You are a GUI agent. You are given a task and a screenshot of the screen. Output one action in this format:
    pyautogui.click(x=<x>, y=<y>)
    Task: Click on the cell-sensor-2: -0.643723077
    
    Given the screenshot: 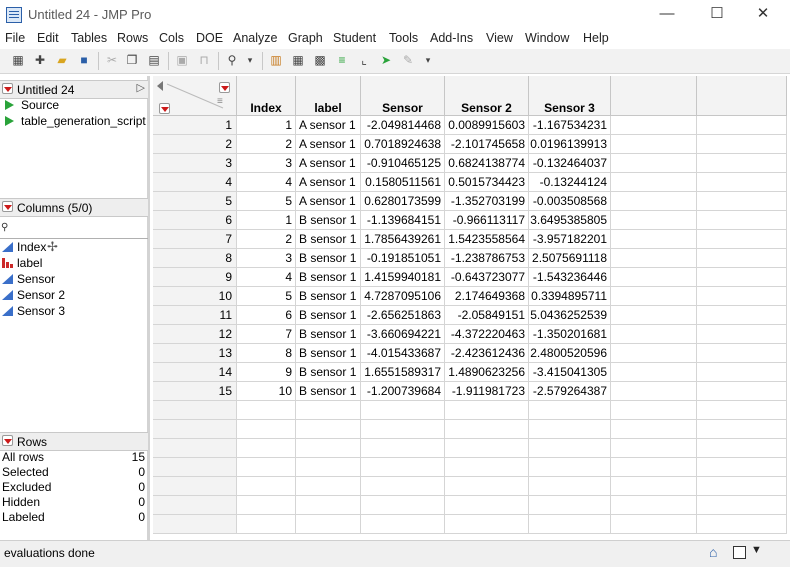 What is the action you would take?
    pyautogui.click(x=487, y=277)
    